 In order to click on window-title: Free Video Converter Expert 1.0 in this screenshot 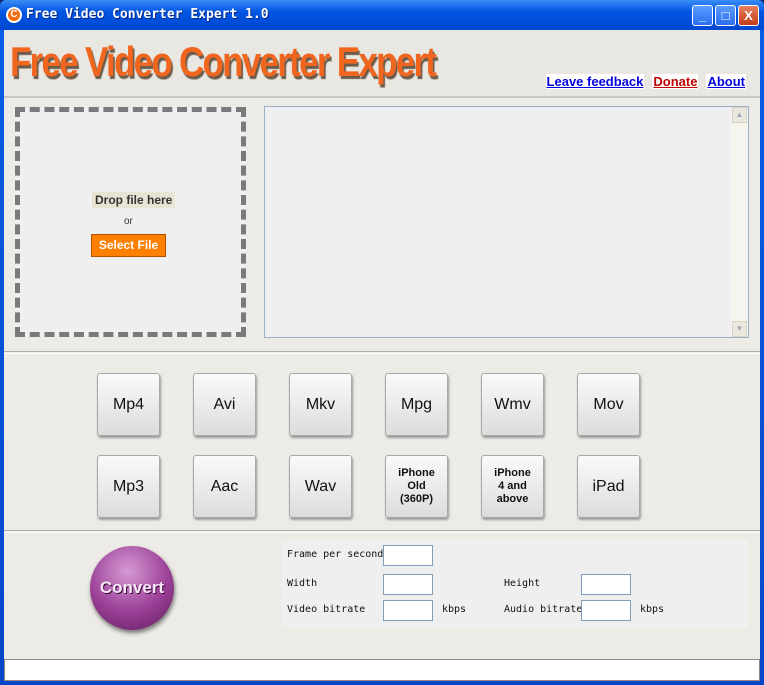, I will do `click(147, 14)`.